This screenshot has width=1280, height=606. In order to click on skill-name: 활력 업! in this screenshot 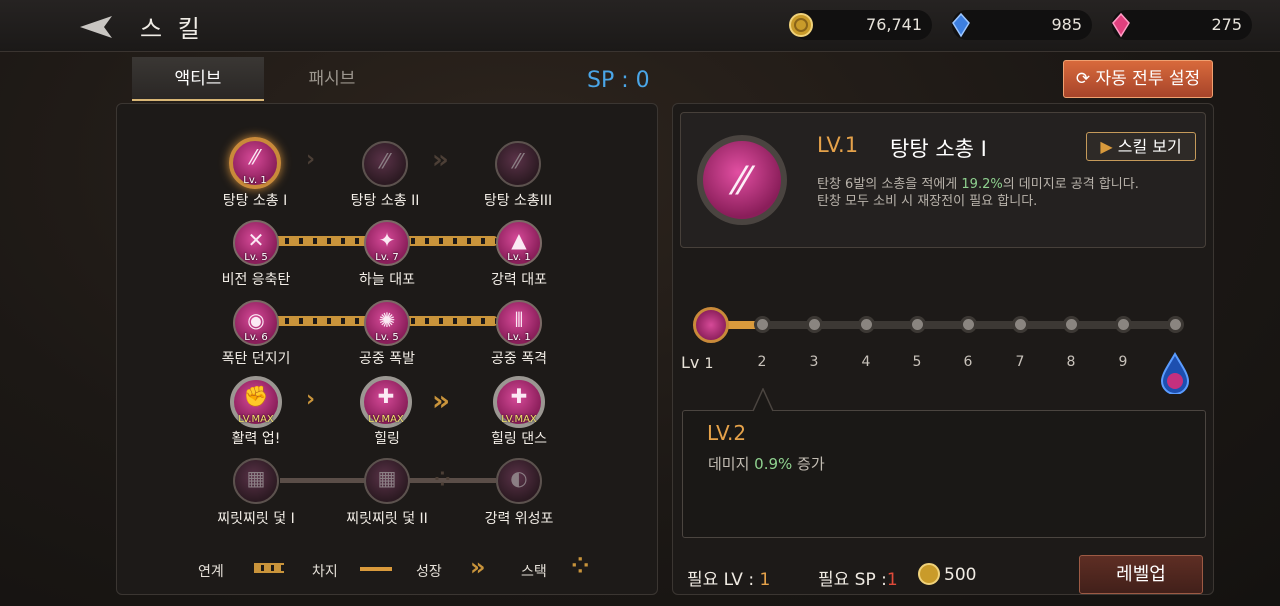, I will do `click(256, 439)`.